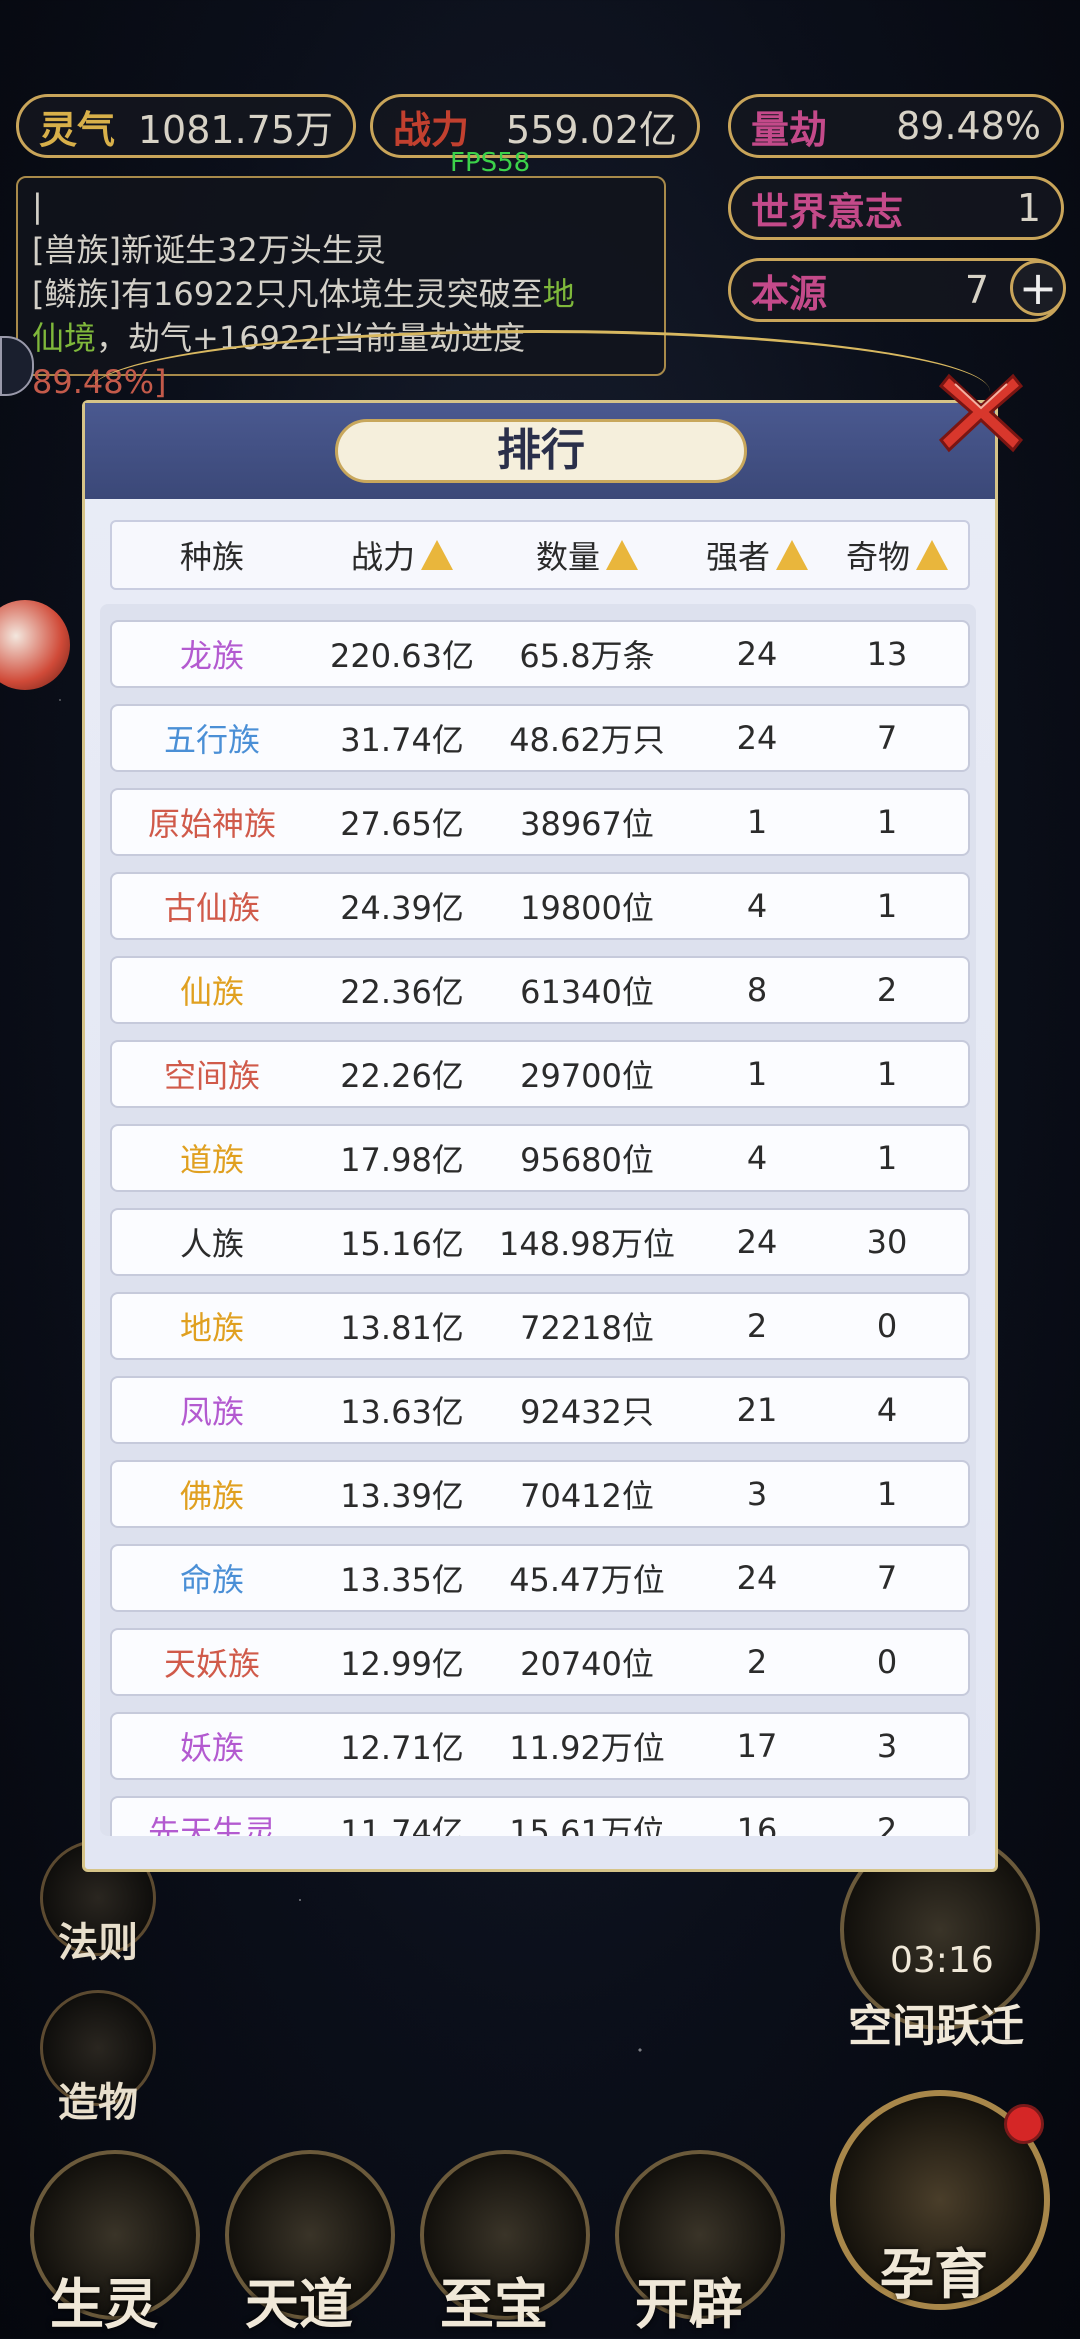 The height and width of the screenshot is (2339, 1080). What do you see at coordinates (402, 555) in the screenshot?
I see `header-power: 战力` at bounding box center [402, 555].